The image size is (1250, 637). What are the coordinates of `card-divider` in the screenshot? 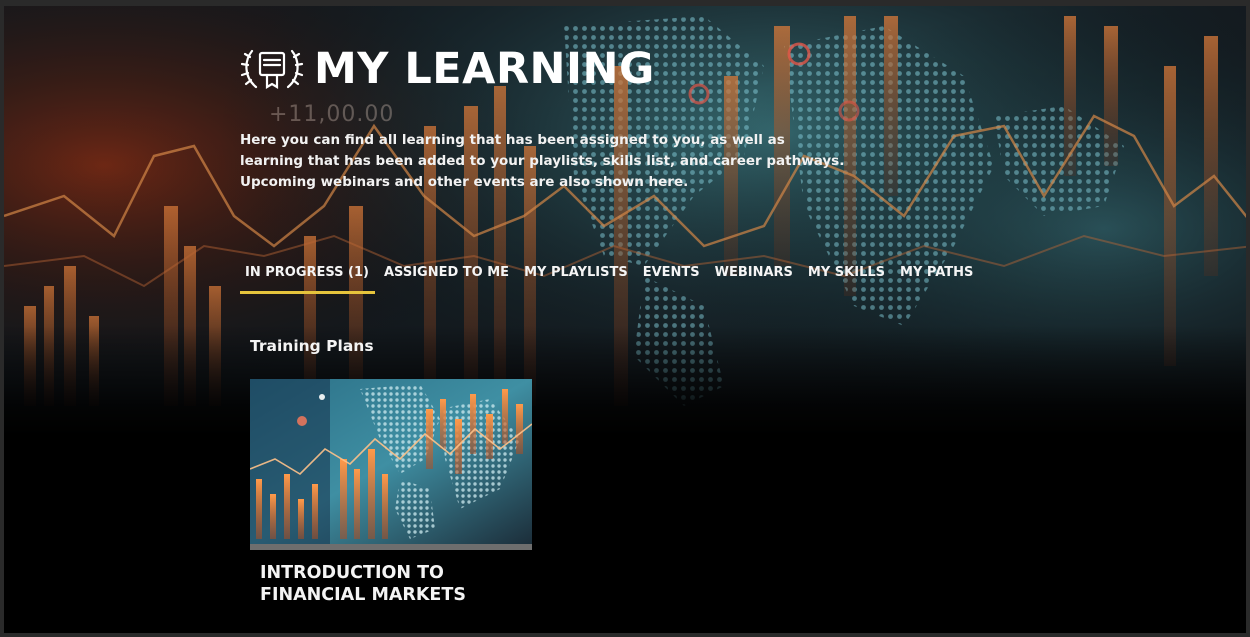 It's located at (391, 547).